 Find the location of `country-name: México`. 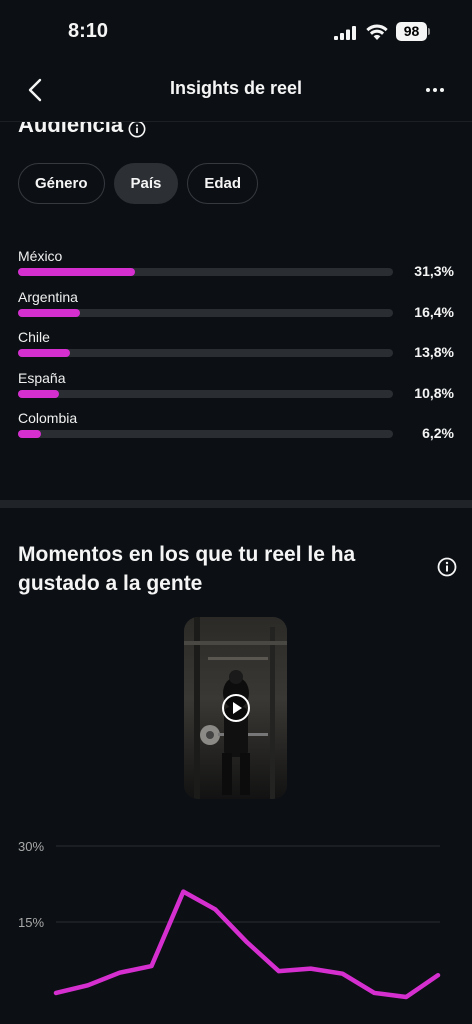

country-name: México is located at coordinates (40, 256).